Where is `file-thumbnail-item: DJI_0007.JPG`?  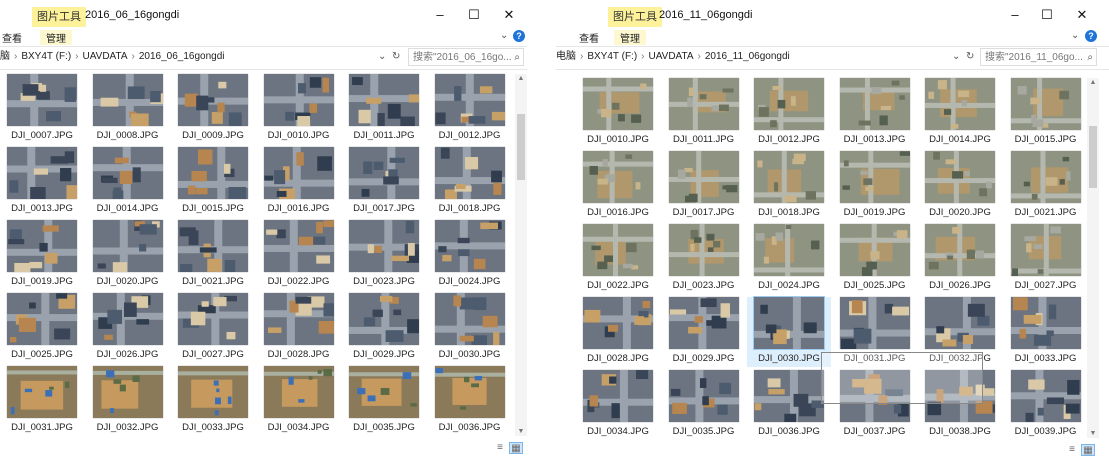 file-thumbnail-item: DJI_0007.JPG is located at coordinates (42, 109).